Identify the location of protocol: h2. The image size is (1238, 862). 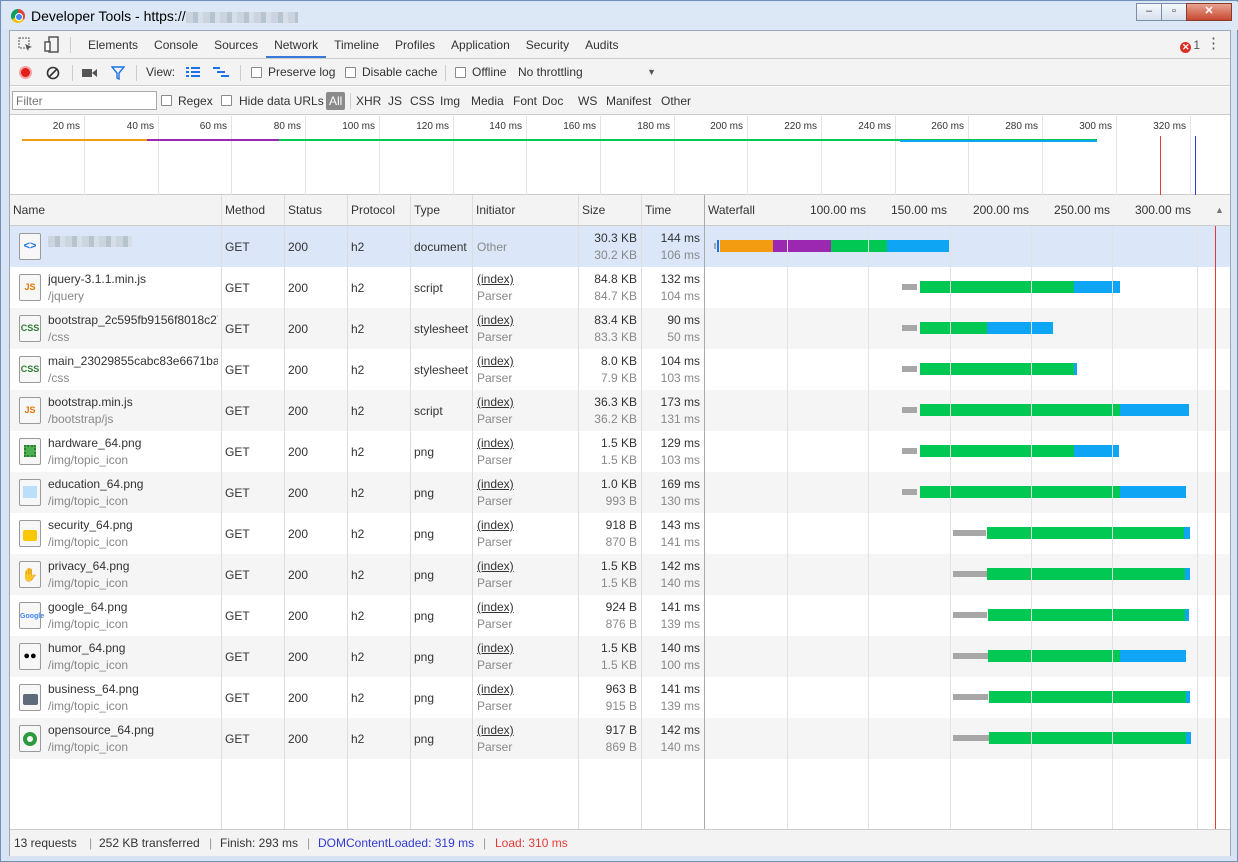
(358, 247).